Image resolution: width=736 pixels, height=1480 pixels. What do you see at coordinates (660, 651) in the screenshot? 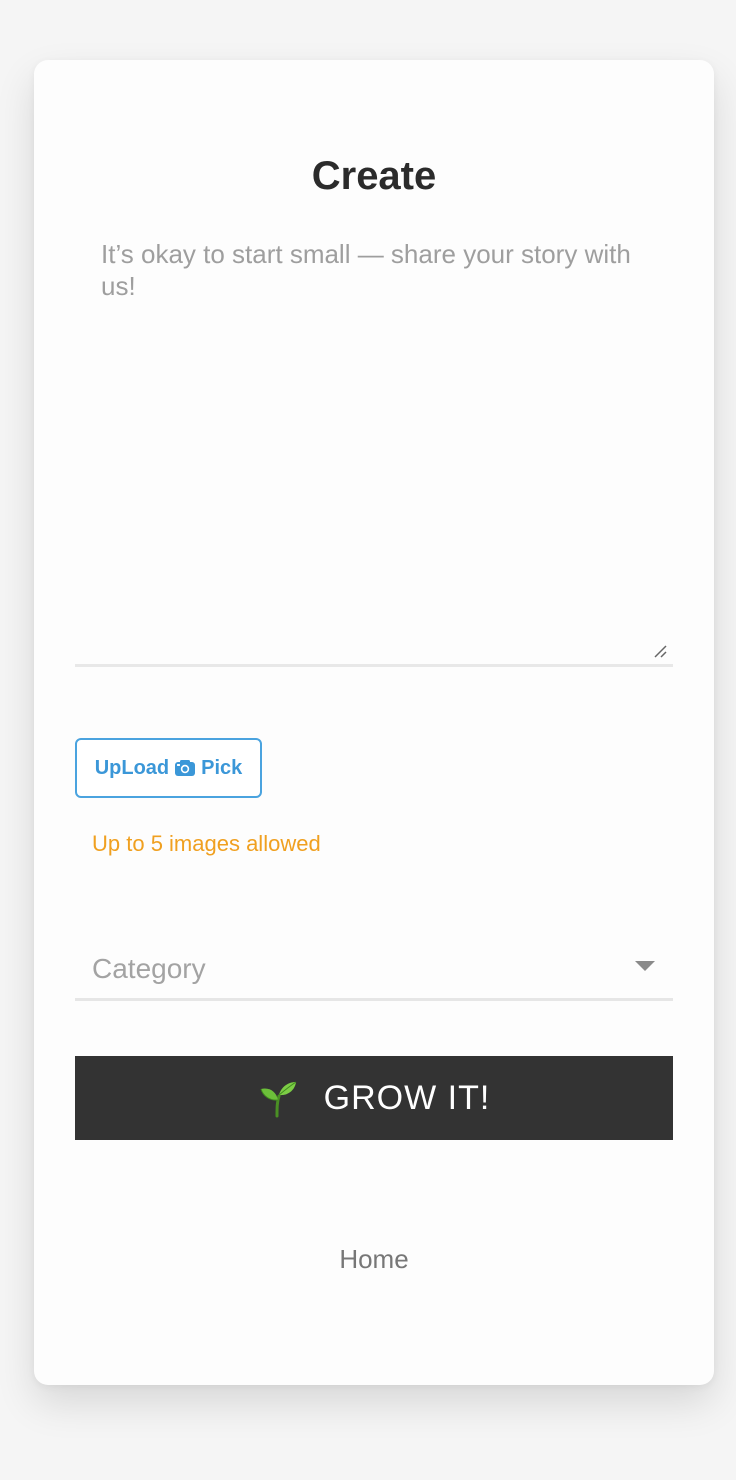
I see `resize-handle-icon` at bounding box center [660, 651].